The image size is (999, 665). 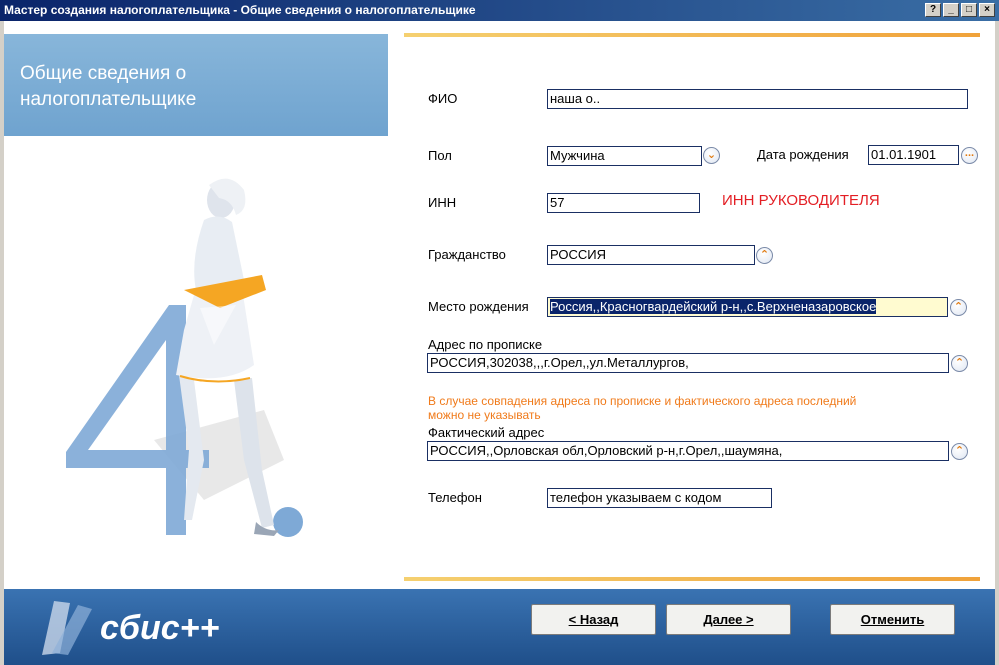 What do you see at coordinates (159, 628) in the screenshot?
I see `logo-text: сбис++` at bounding box center [159, 628].